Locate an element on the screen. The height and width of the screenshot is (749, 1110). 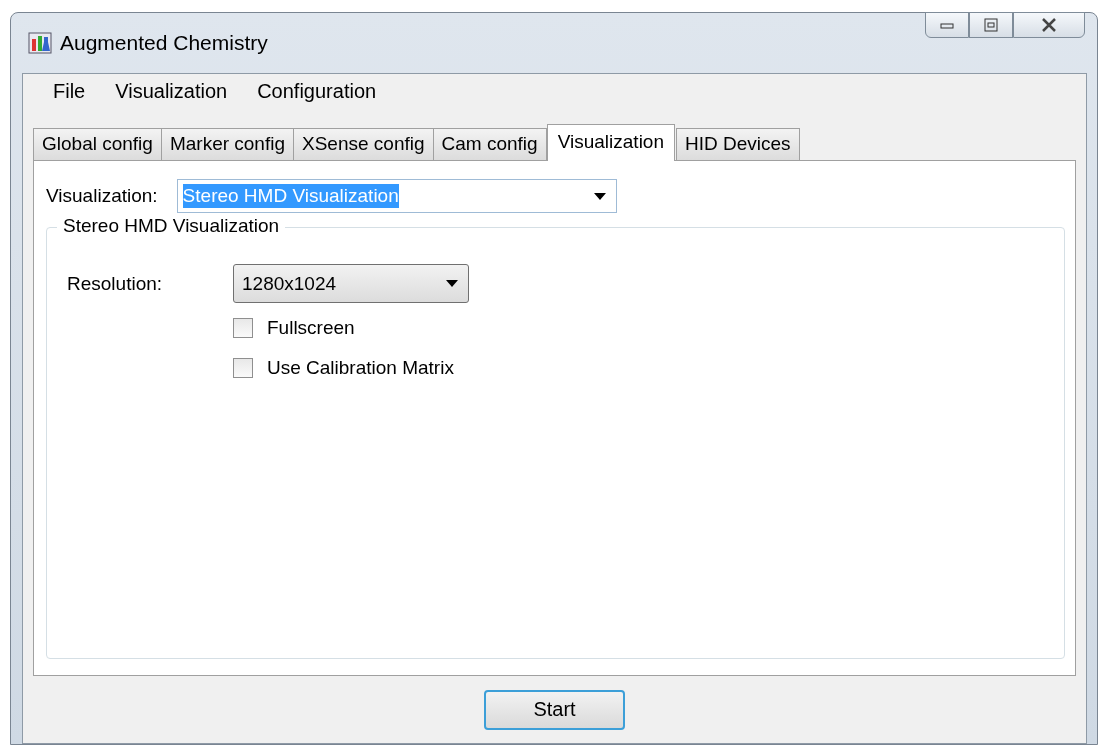
close-icon is located at coordinates (1049, 25).